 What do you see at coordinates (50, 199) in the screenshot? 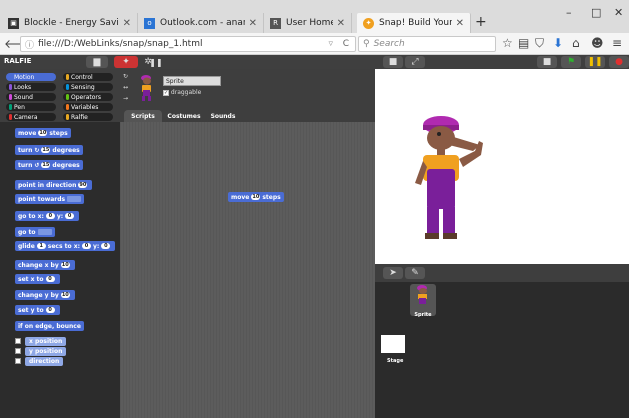
I see `block-point-towards: point towards` at bounding box center [50, 199].